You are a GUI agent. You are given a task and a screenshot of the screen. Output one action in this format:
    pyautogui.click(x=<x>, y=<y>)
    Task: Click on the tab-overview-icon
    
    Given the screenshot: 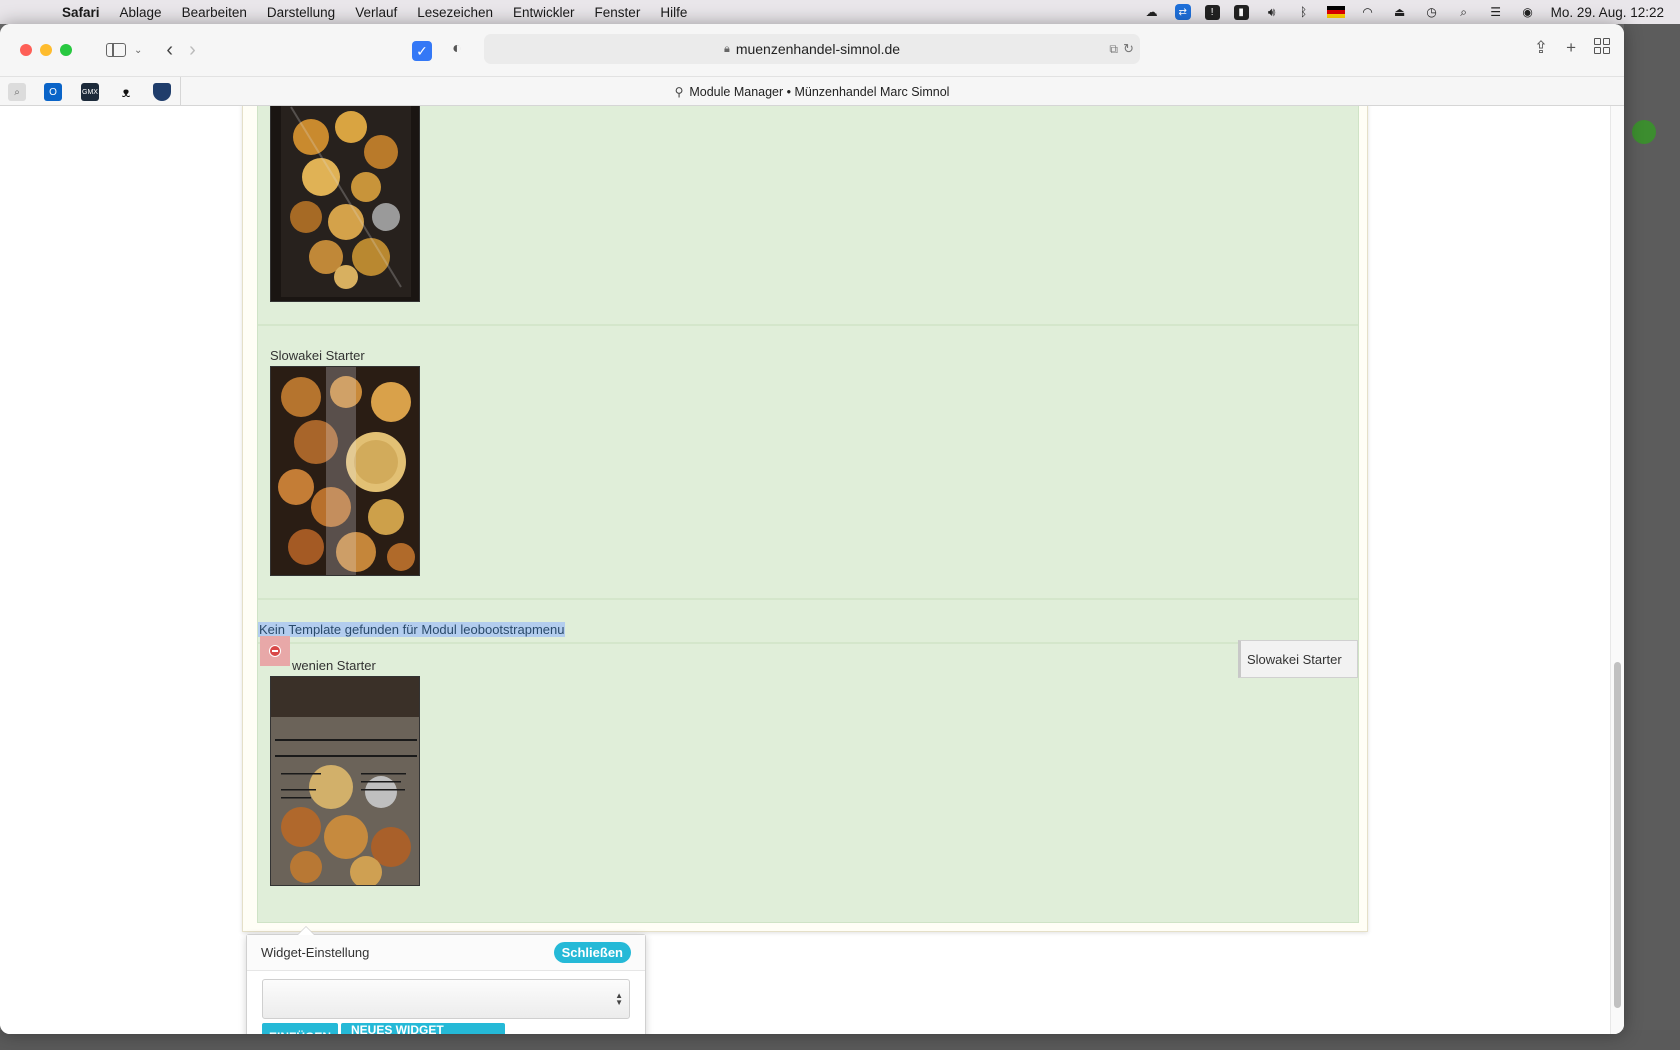 What is the action you would take?
    pyautogui.click(x=1602, y=46)
    